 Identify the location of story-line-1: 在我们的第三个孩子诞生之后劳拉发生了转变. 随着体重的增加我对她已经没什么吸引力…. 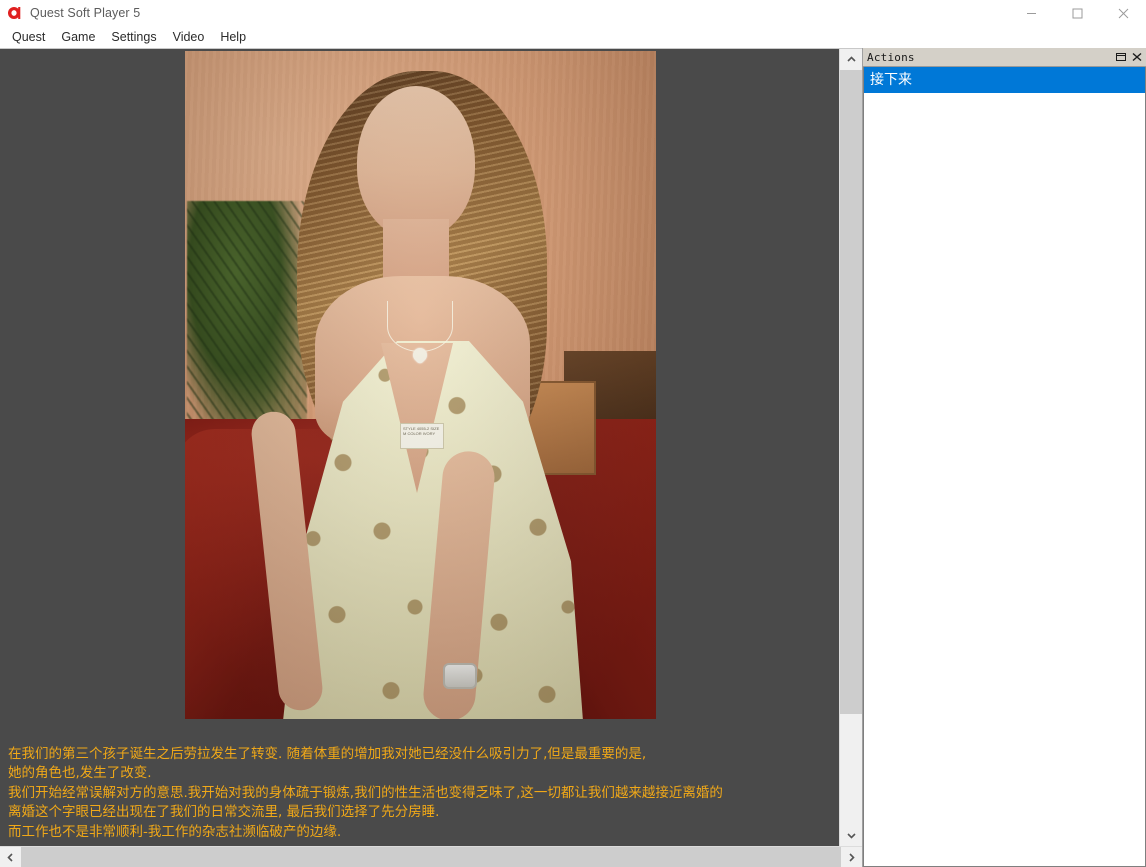
(327, 753).